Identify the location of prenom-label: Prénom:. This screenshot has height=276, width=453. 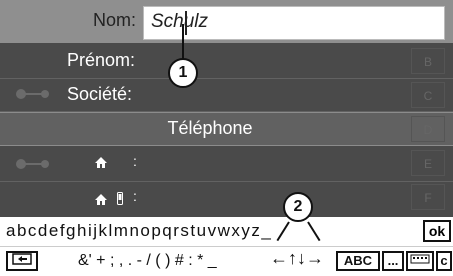
(101, 60).